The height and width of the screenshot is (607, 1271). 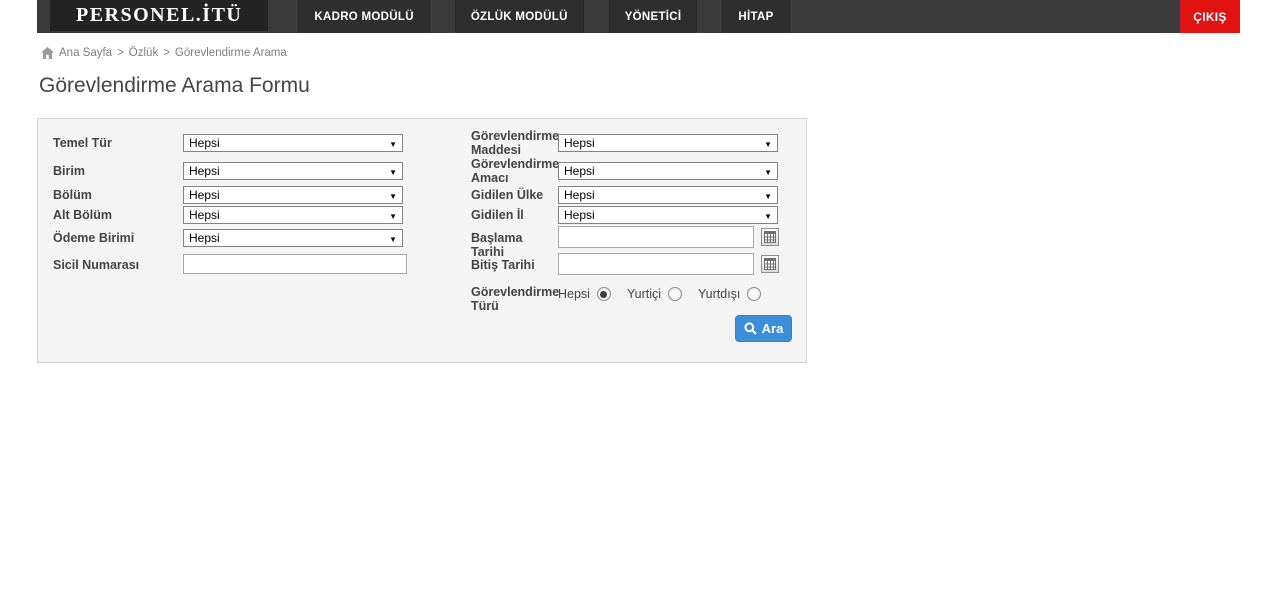 What do you see at coordinates (603, 294) in the screenshot?
I see `radio-button-checked` at bounding box center [603, 294].